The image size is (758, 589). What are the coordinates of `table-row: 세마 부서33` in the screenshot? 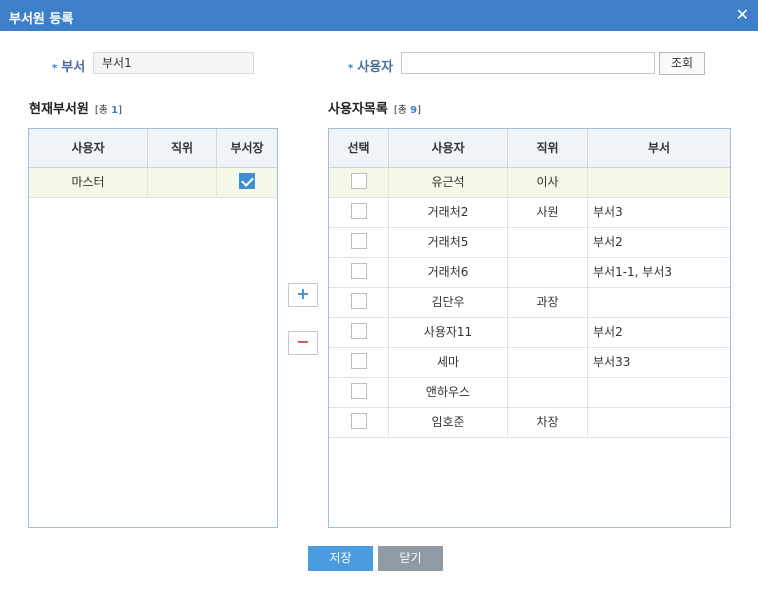 It's located at (529, 363).